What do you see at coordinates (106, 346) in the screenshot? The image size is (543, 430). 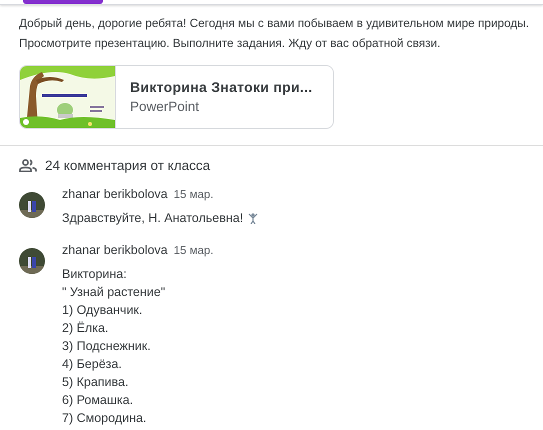 I see `comment-text: 3) Подснежник.` at bounding box center [106, 346].